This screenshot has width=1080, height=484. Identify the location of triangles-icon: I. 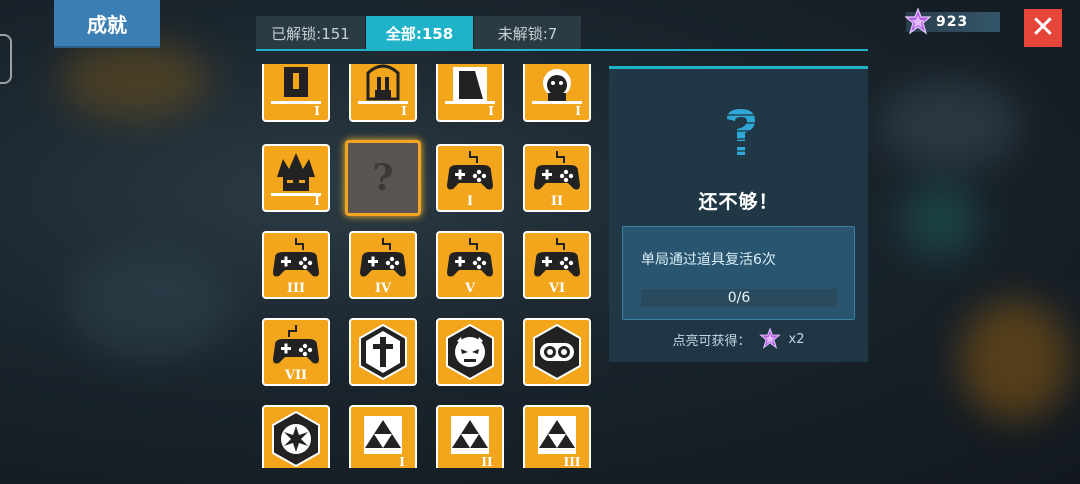
(384, 442).